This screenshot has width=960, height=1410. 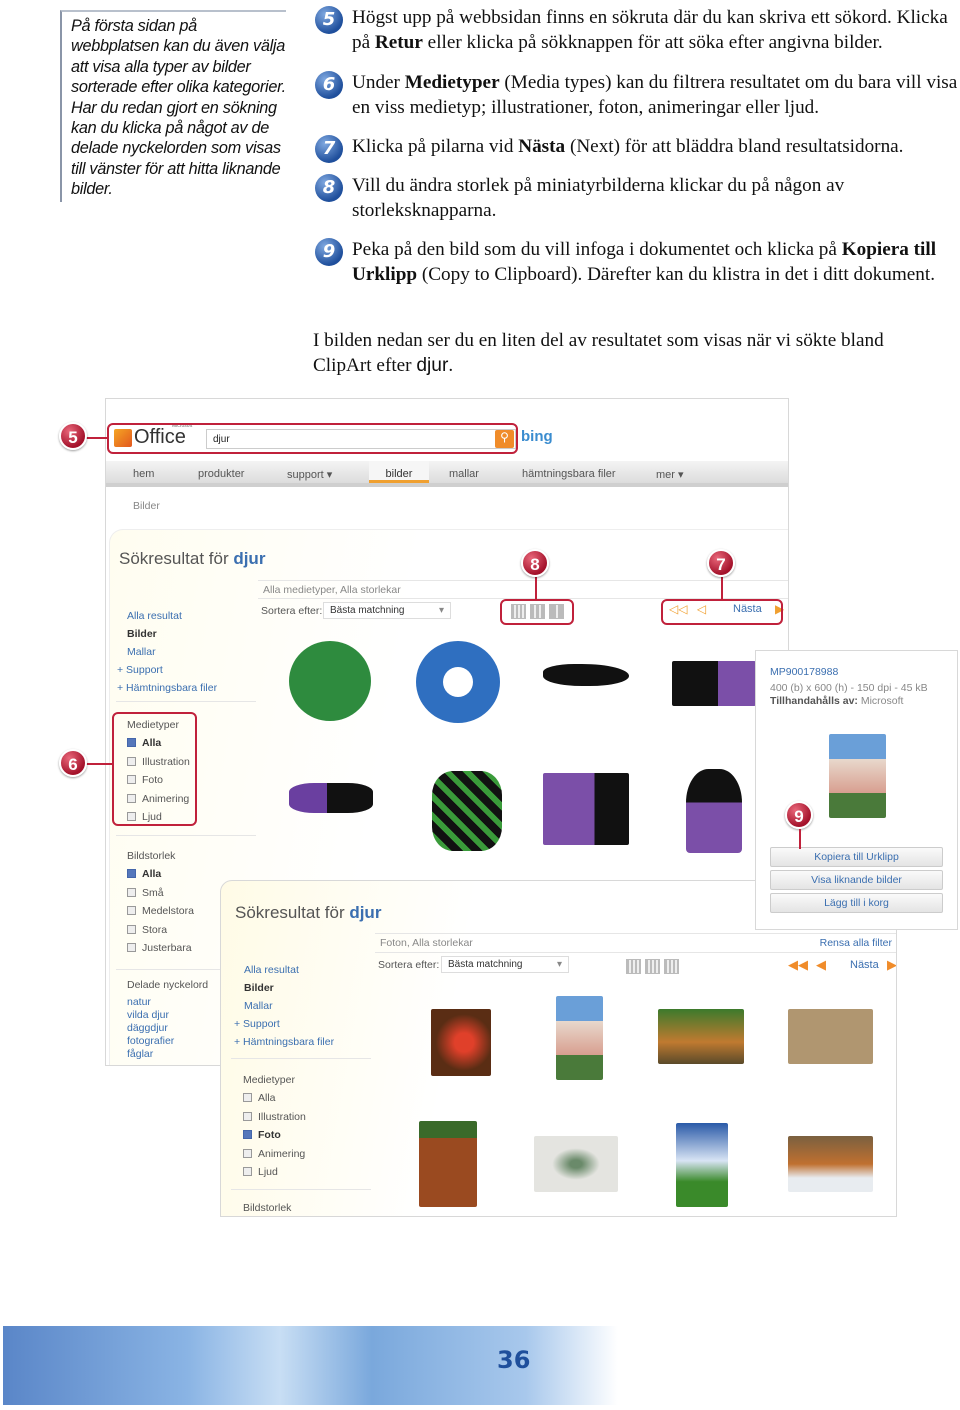 I want to click on nav-hamtningsbara-filer: hämtningsbara filer, so click(x=569, y=474).